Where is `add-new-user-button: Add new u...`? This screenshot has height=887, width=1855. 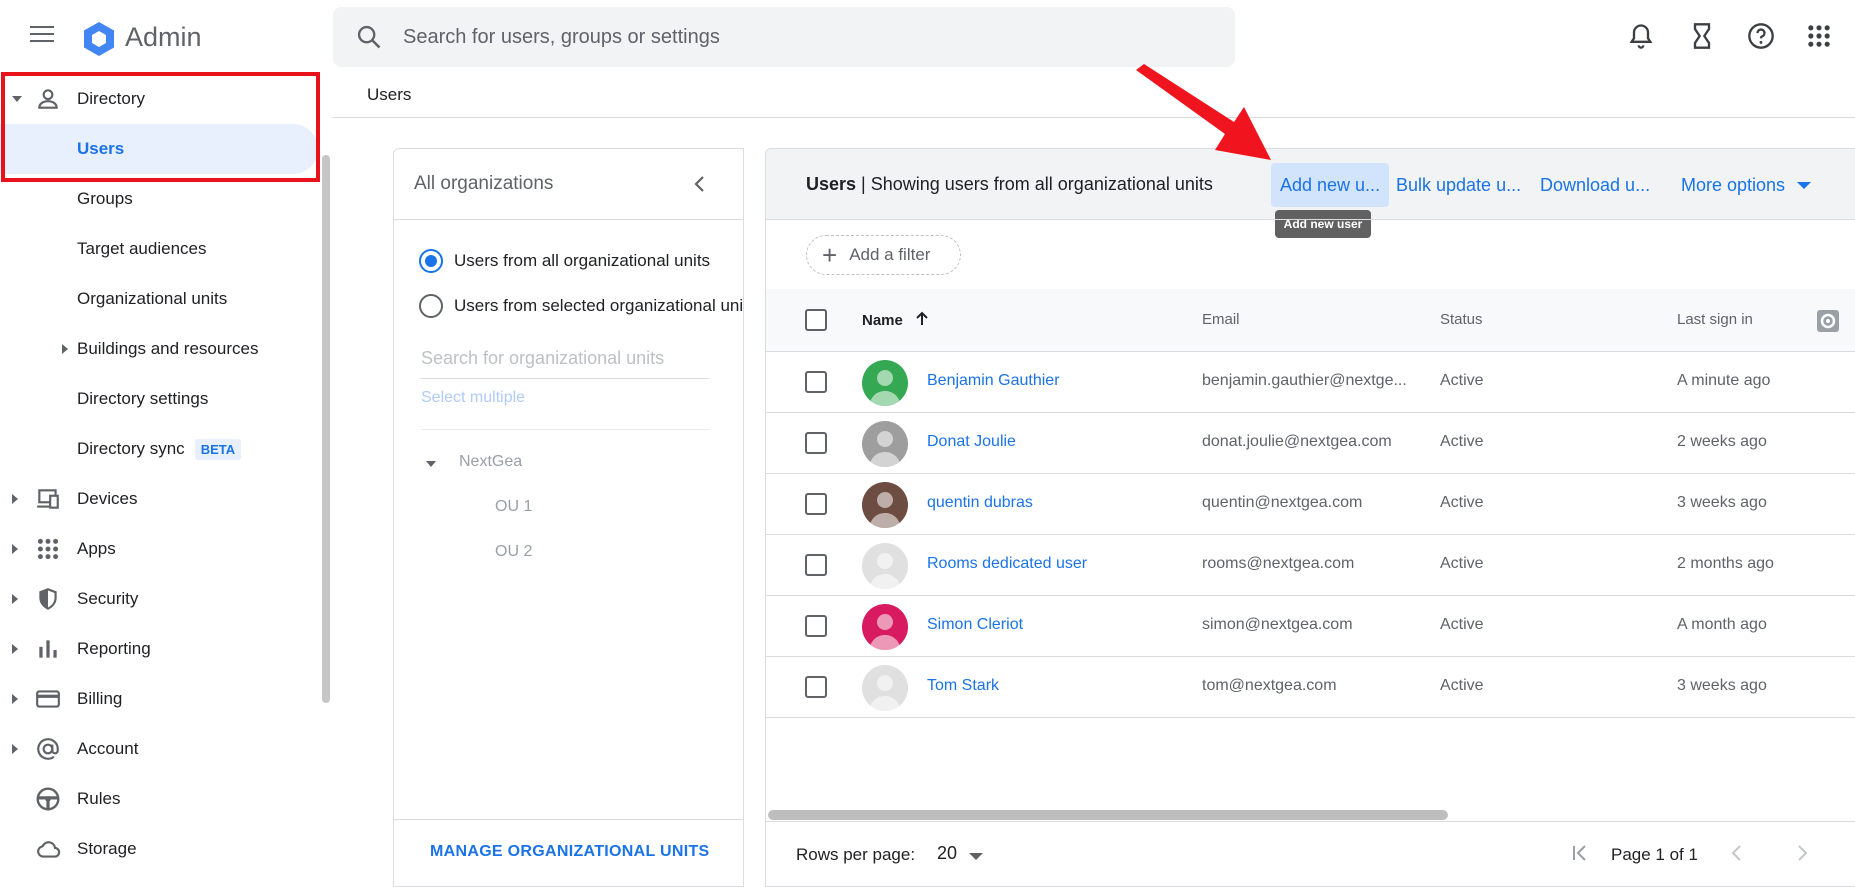
add-new-user-button: Add new u... is located at coordinates (1330, 185).